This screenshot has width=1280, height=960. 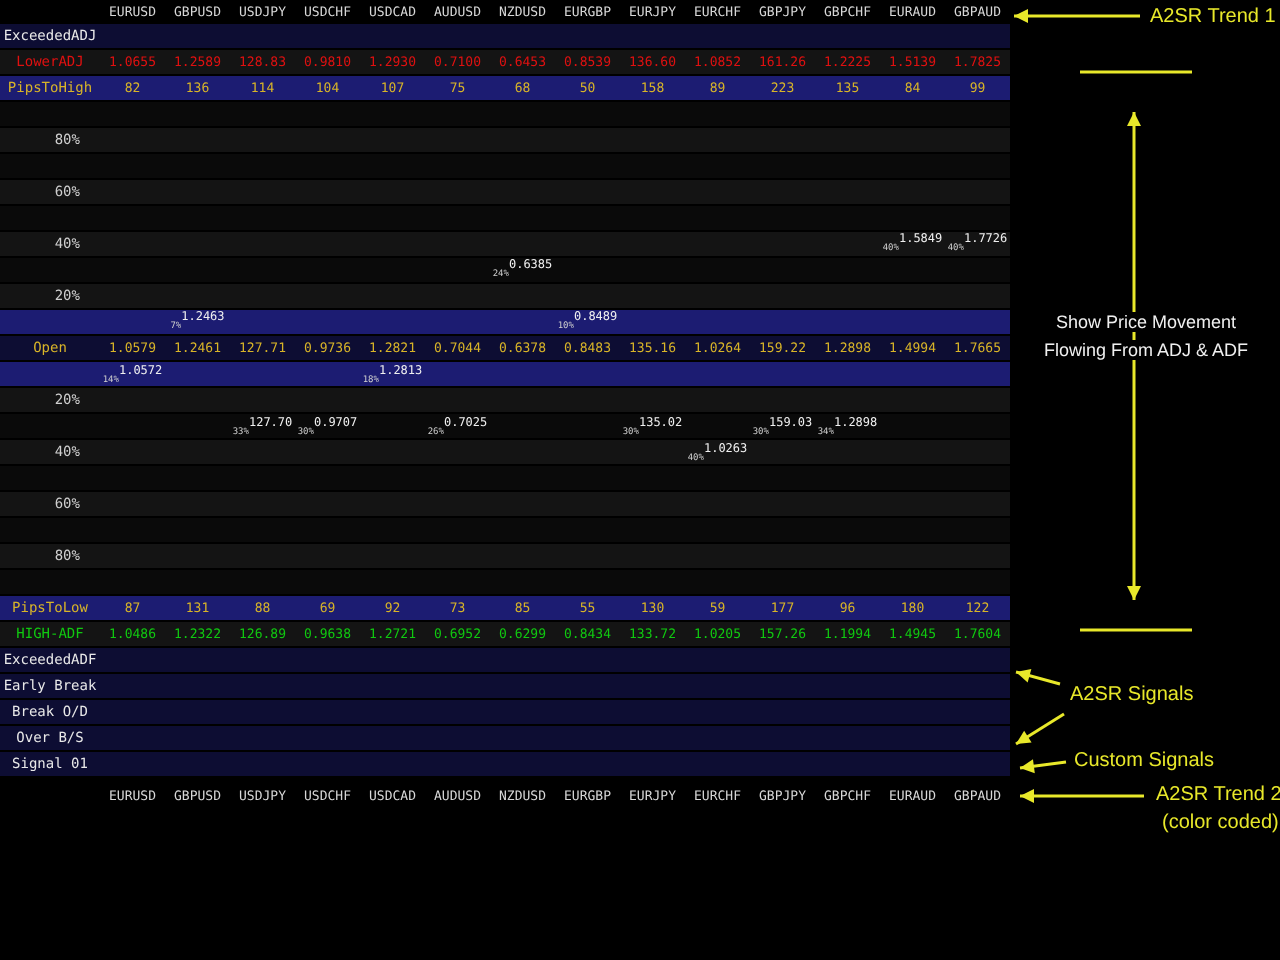 What do you see at coordinates (1144, 761) in the screenshot?
I see `annotation-label: Custom Signals` at bounding box center [1144, 761].